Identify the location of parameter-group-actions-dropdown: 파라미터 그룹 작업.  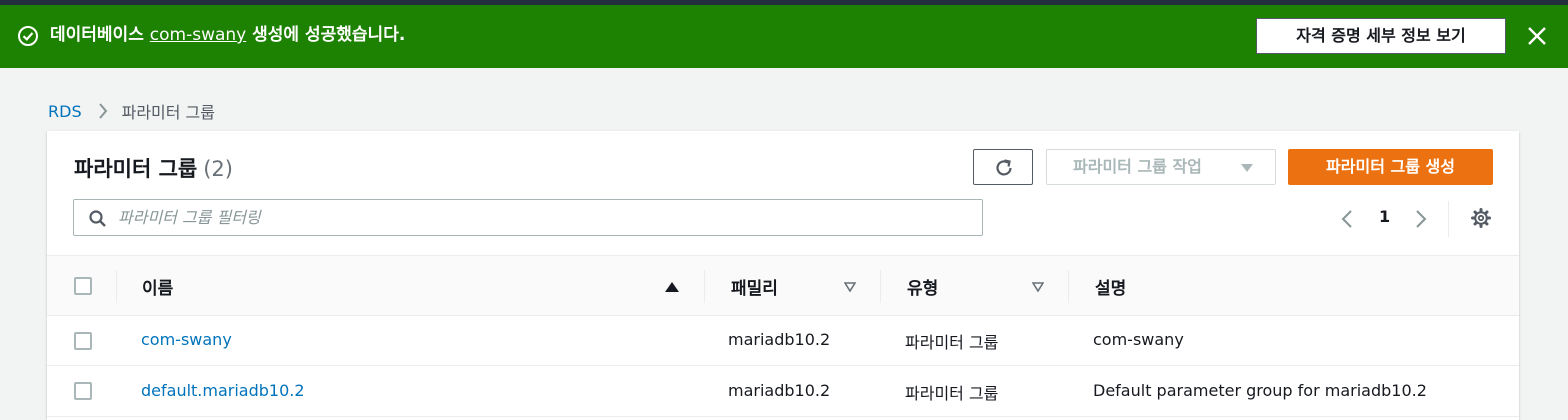
(1161, 167).